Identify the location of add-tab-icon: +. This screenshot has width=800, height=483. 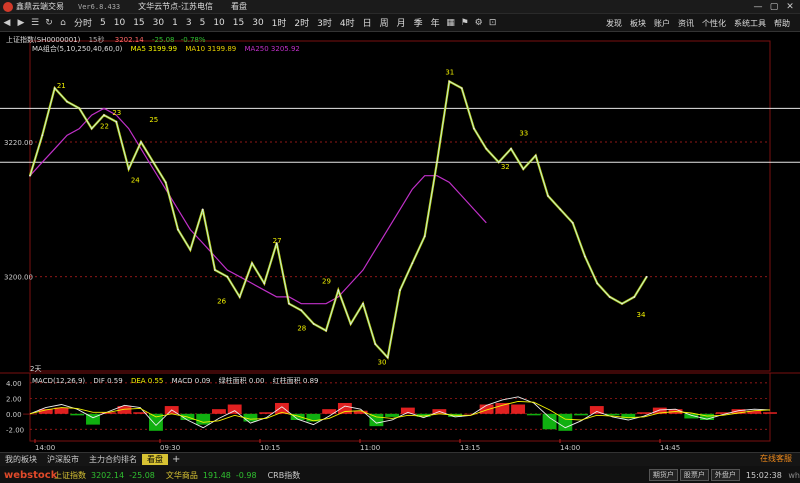
(176, 459).